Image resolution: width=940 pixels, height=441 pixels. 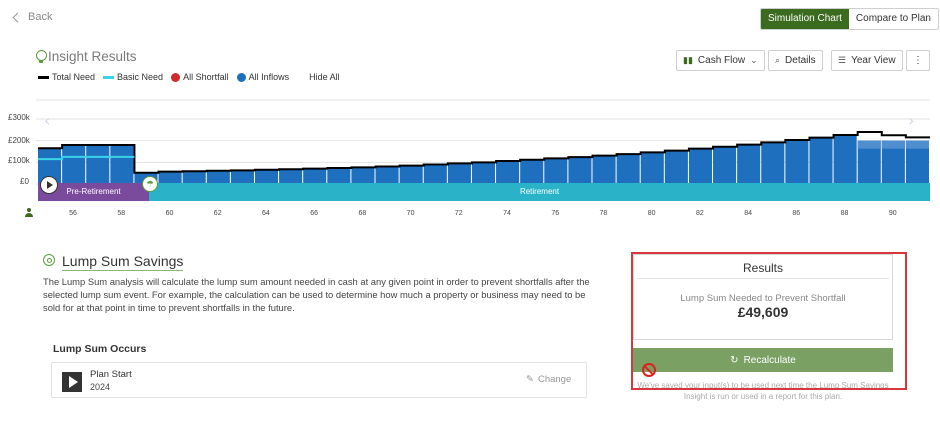 What do you see at coordinates (778, 60) in the screenshot?
I see `search-icon: ⌕` at bounding box center [778, 60].